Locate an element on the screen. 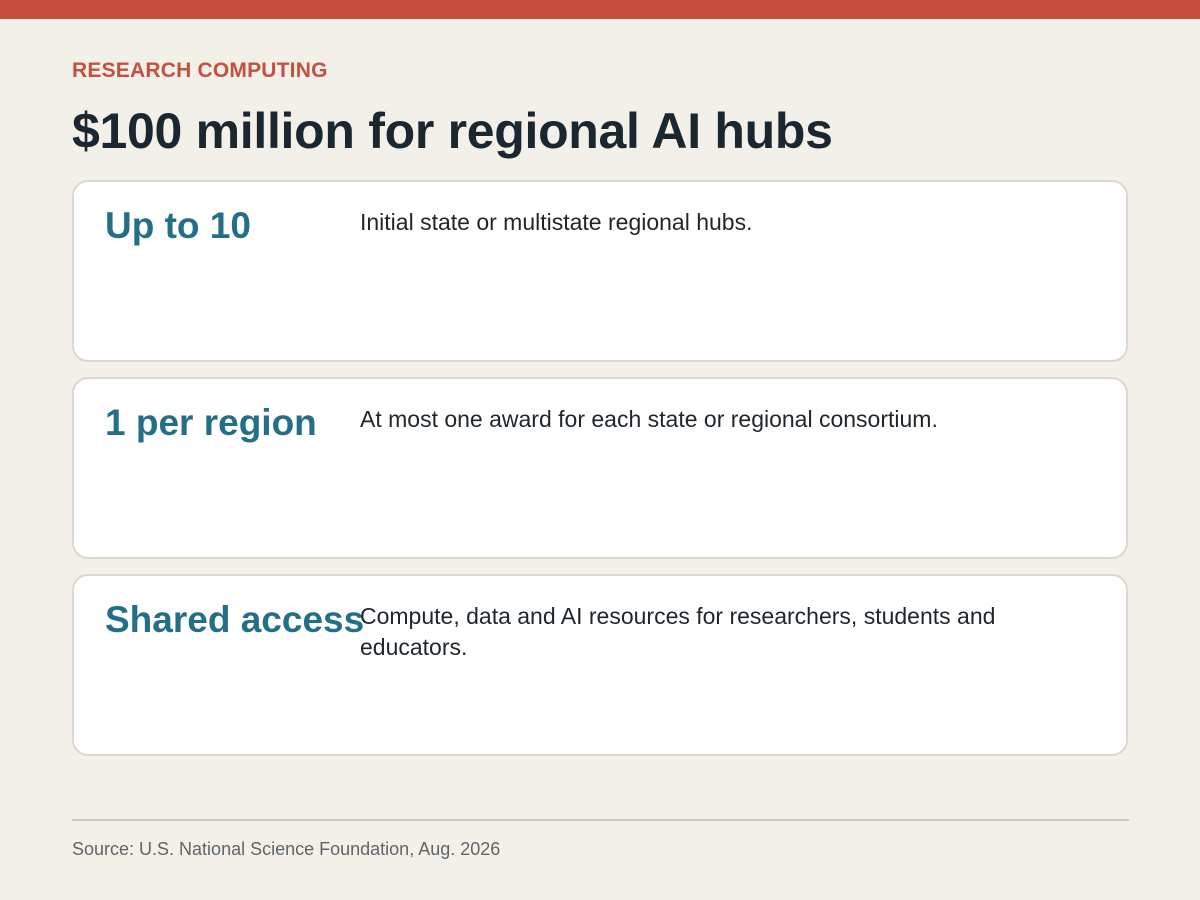 The height and width of the screenshot is (900, 1200). top-accent-bar is located at coordinates (600, 9).